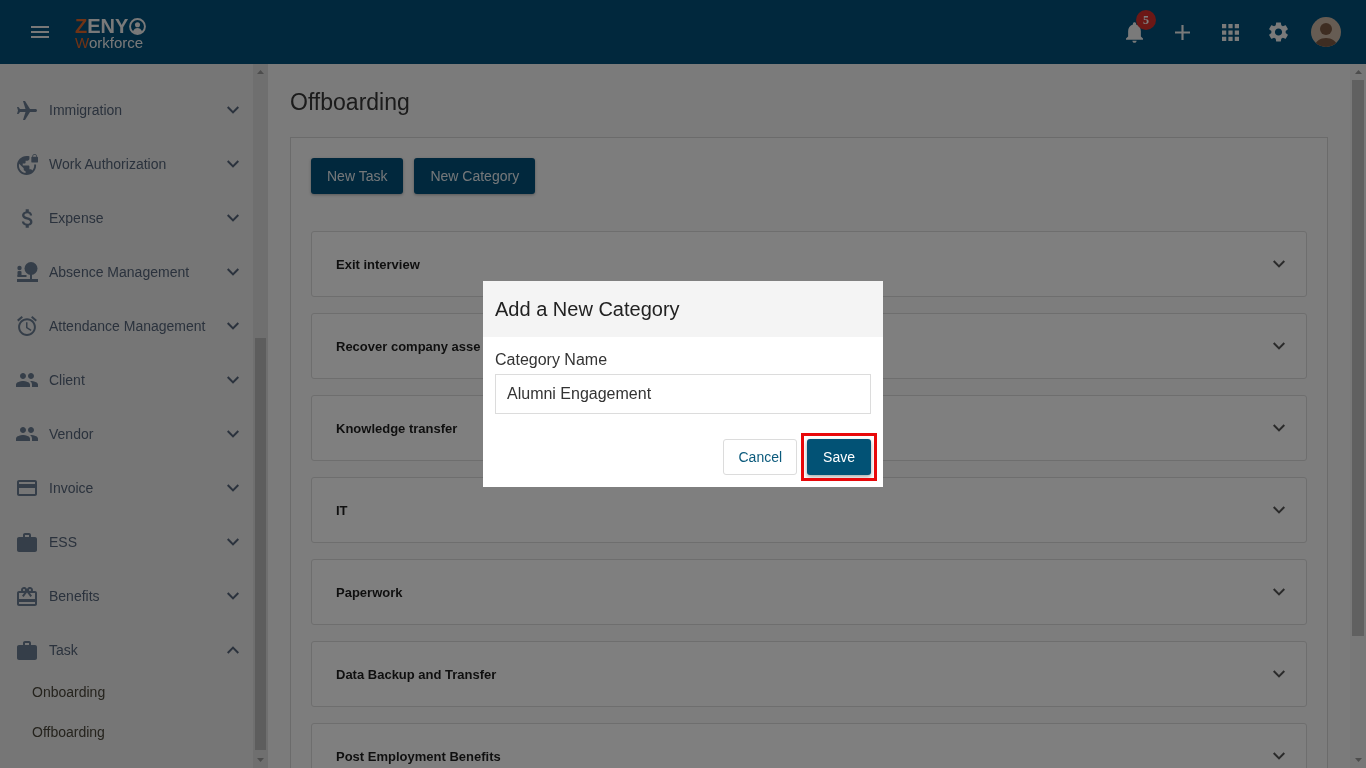 The width and height of the screenshot is (1366, 768). Describe the element at coordinates (552, 360) in the screenshot. I see `field-label: Category Name` at that location.